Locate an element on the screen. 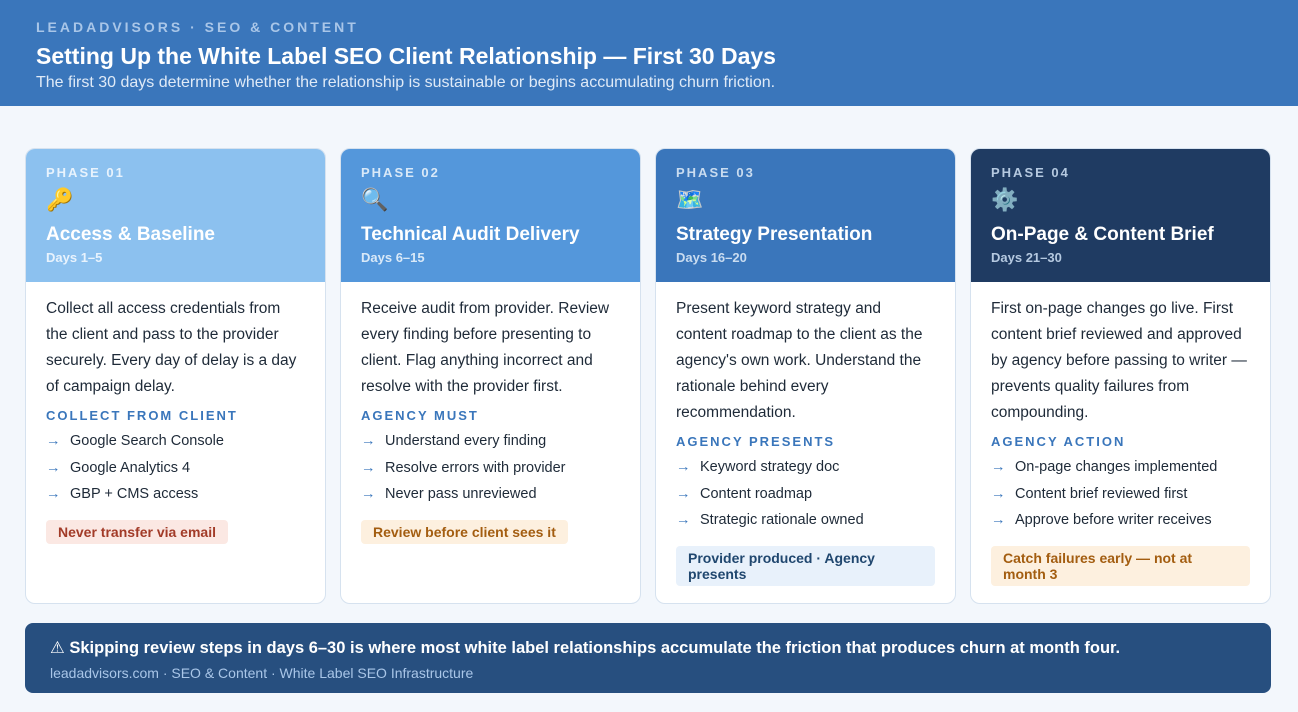 The height and width of the screenshot is (712, 1298). list-item: → Never pass unreviewed is located at coordinates (490, 494).